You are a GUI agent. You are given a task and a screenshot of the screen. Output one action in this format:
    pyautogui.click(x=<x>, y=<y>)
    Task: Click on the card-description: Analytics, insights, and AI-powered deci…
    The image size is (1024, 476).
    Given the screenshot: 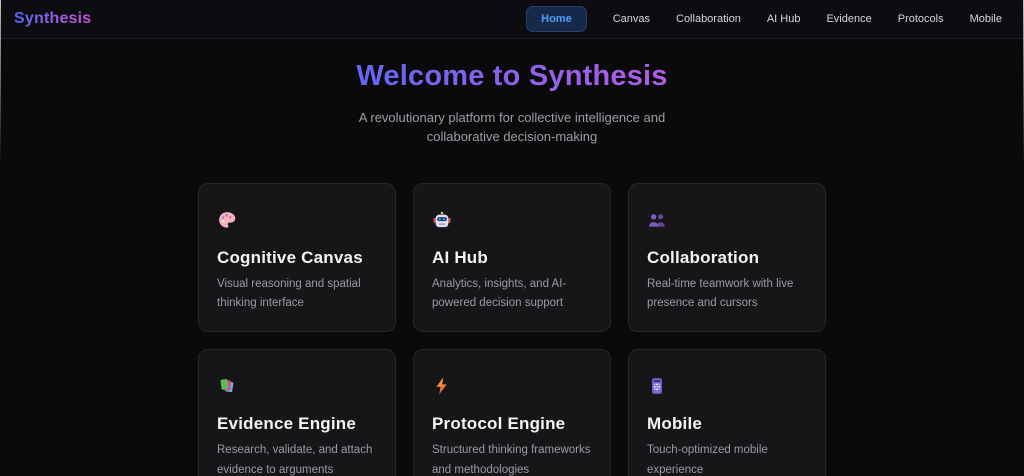 What is the action you would take?
    pyautogui.click(x=499, y=293)
    